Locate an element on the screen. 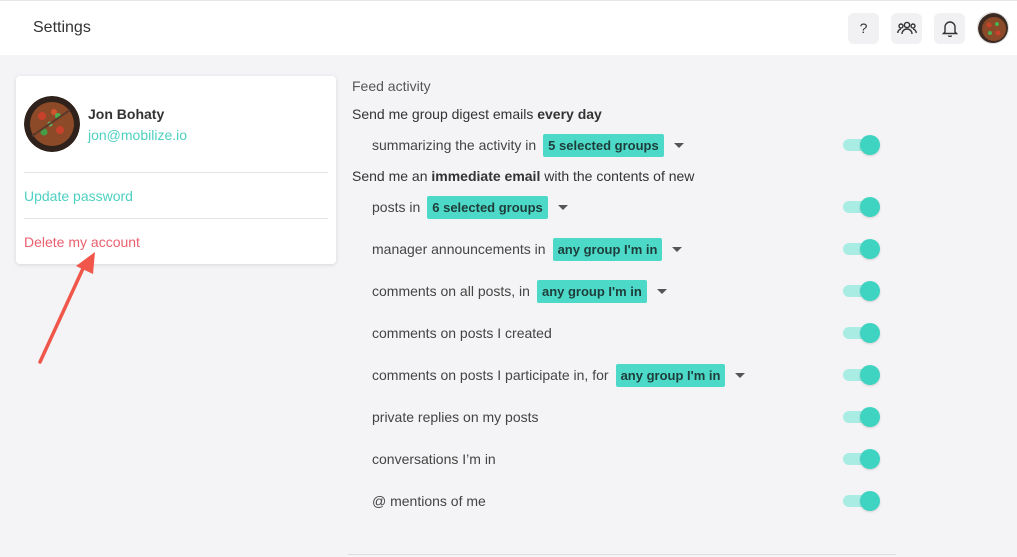  bell-icon is located at coordinates (949, 28).